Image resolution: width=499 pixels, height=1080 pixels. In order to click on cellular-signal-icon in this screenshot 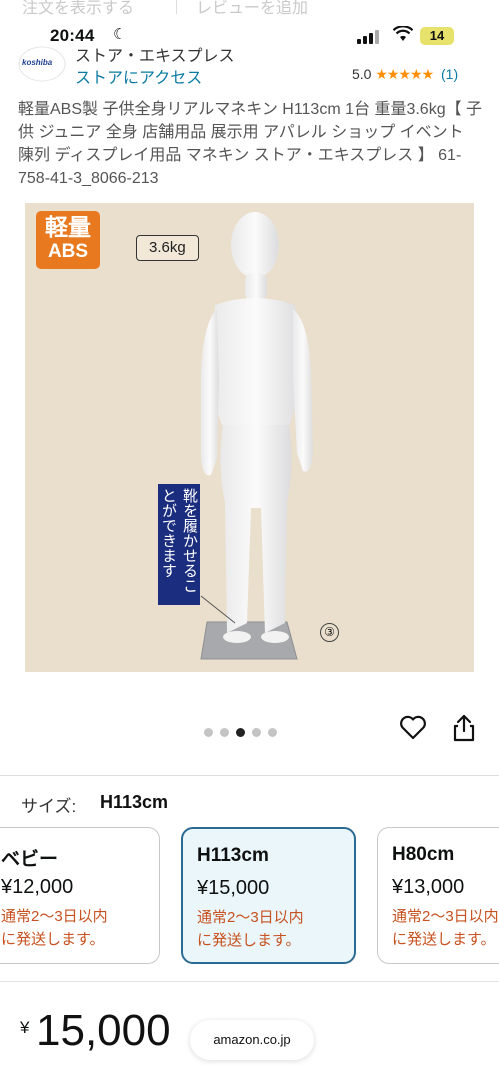, I will do `click(369, 37)`.